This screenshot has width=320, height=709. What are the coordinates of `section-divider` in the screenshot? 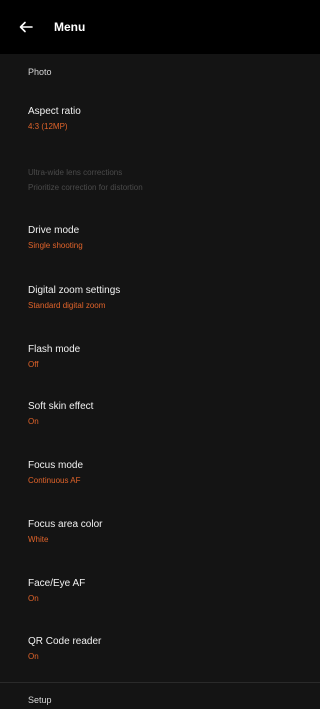 It's located at (160, 682).